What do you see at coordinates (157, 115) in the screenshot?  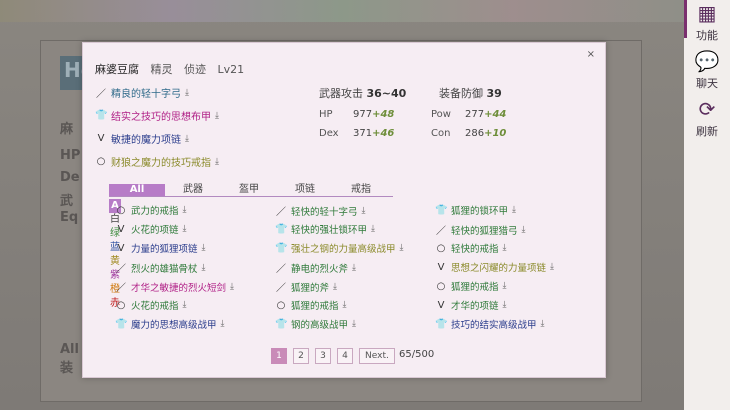 I see `equipped-item: 👕 结实之技巧的思想布甲 ⤓` at bounding box center [157, 115].